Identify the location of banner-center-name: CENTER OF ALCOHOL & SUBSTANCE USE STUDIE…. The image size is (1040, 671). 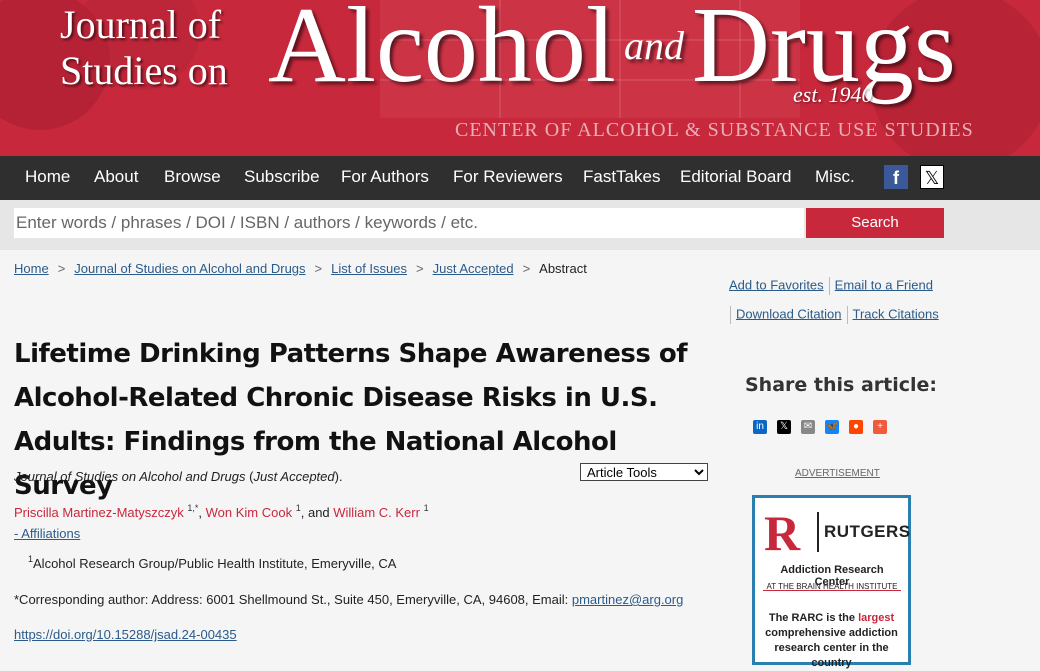
(714, 130).